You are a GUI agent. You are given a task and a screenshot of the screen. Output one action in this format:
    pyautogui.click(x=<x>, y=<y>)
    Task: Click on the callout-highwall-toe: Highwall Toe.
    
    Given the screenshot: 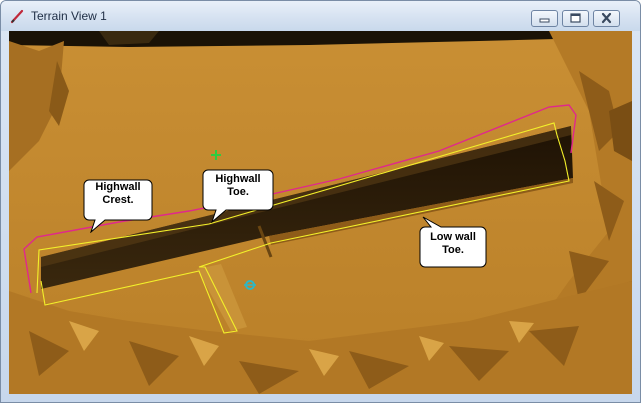 What is the action you would take?
    pyautogui.click(x=238, y=196)
    